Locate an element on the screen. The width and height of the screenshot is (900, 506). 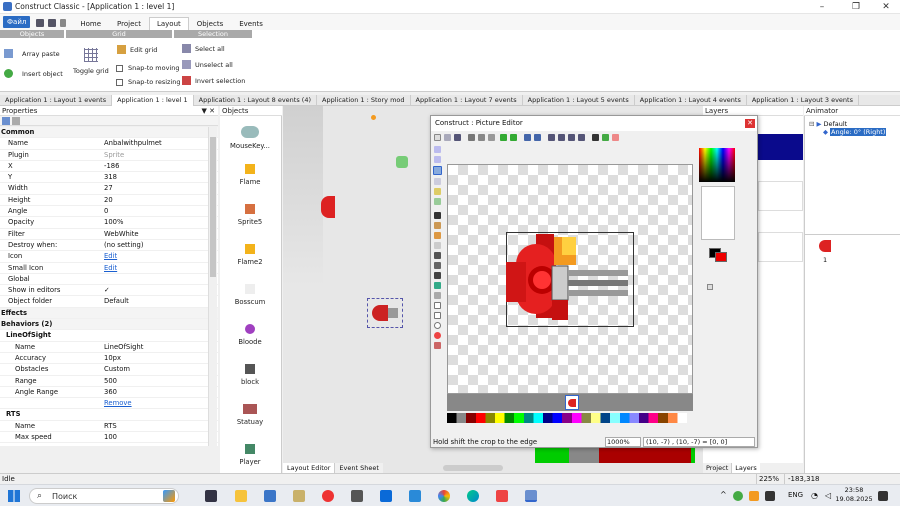
property-link: Edit is located at coordinates (161, 256).